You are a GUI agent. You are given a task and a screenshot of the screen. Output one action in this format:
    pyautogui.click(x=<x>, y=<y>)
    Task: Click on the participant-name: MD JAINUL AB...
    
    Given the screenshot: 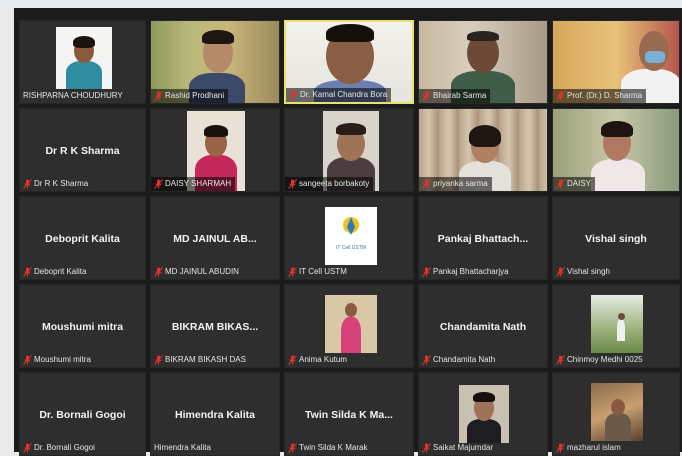 What is the action you would take?
    pyautogui.click(x=215, y=239)
    